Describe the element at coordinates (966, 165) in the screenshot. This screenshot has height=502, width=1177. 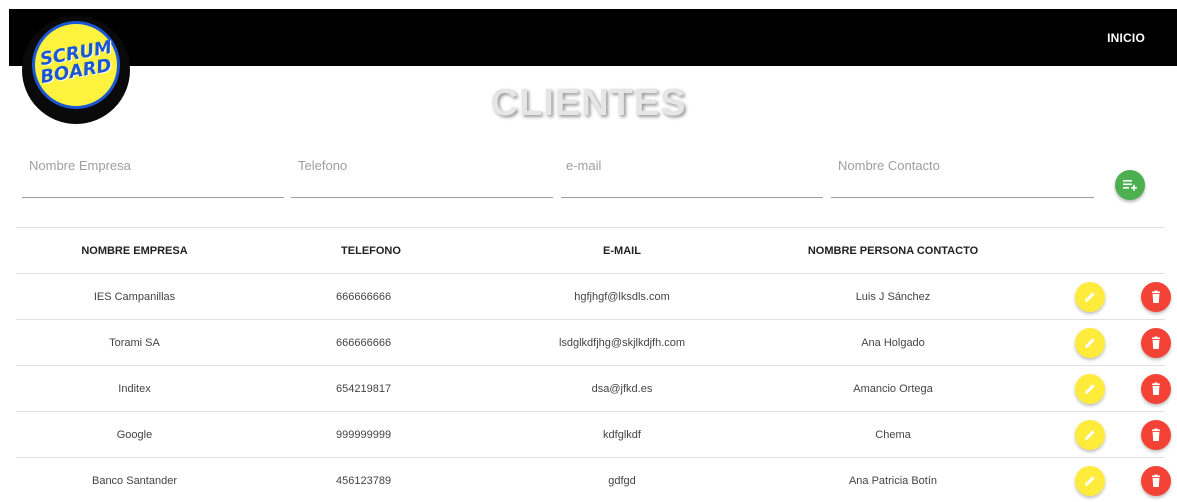
I see `contacto-input` at that location.